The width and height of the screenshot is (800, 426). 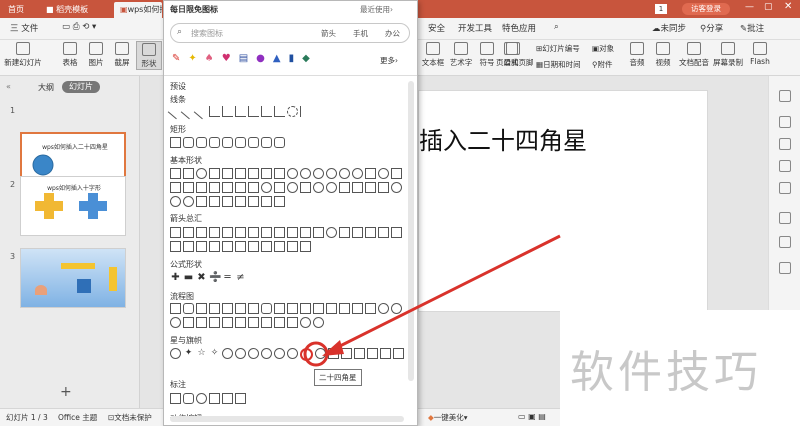 I want to click on watermark-text: 软件技巧, so click(x=666, y=372).